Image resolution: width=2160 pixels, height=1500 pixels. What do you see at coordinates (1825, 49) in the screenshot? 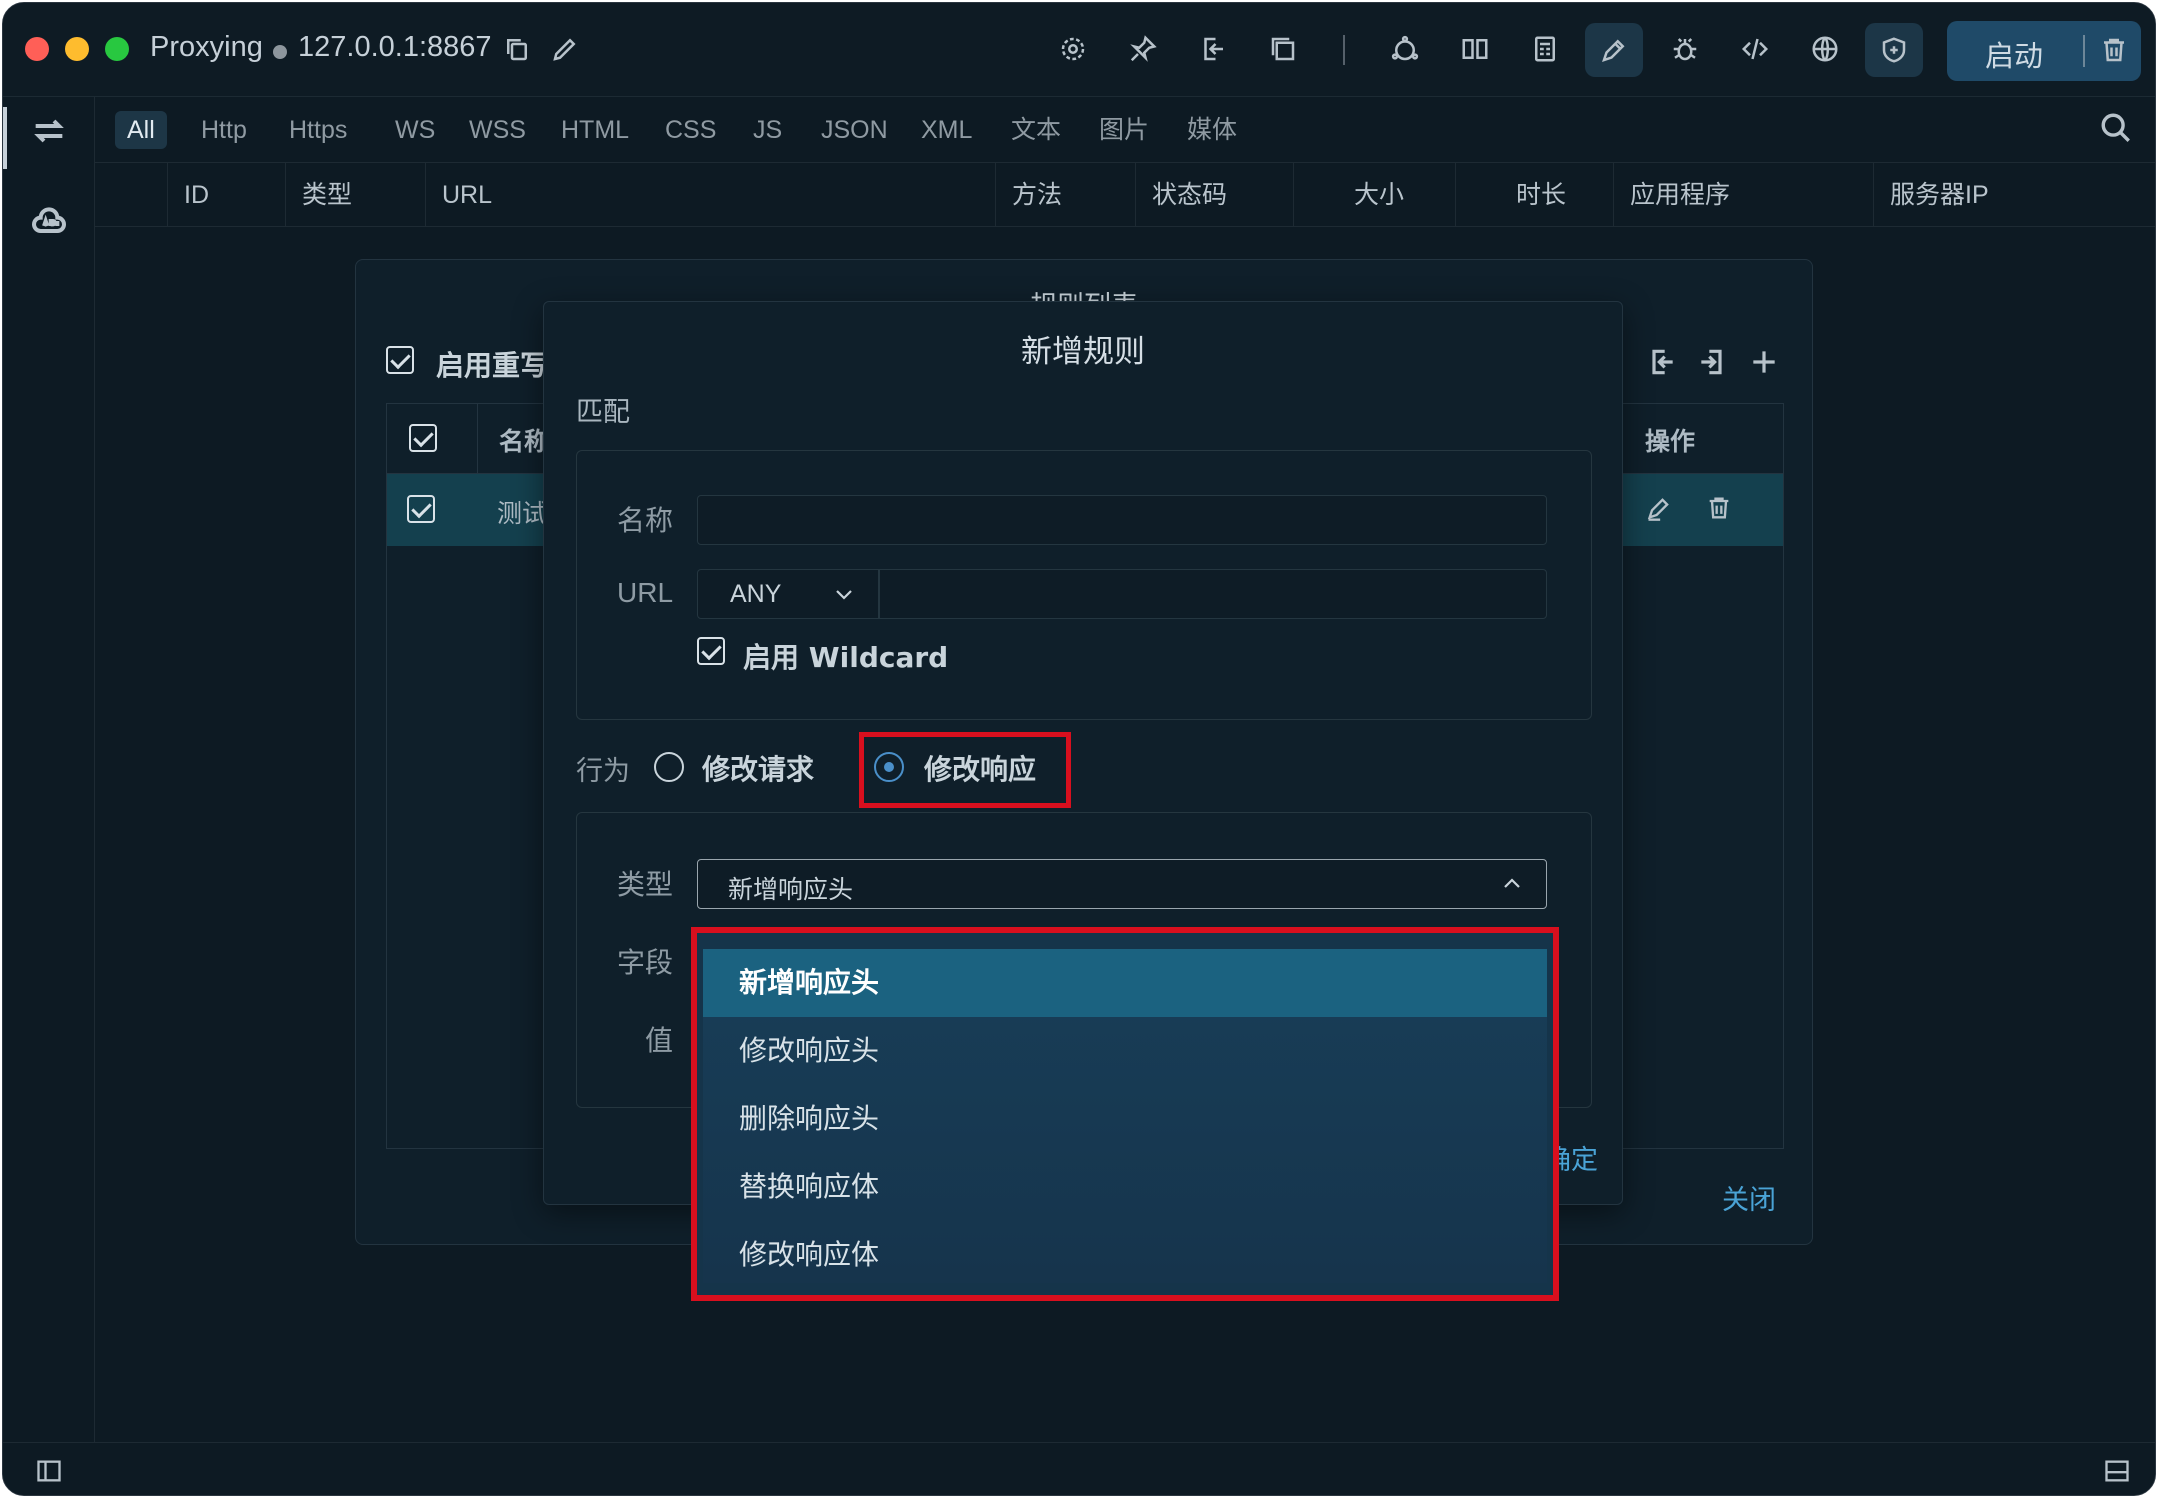
I see `globe-icon` at bounding box center [1825, 49].